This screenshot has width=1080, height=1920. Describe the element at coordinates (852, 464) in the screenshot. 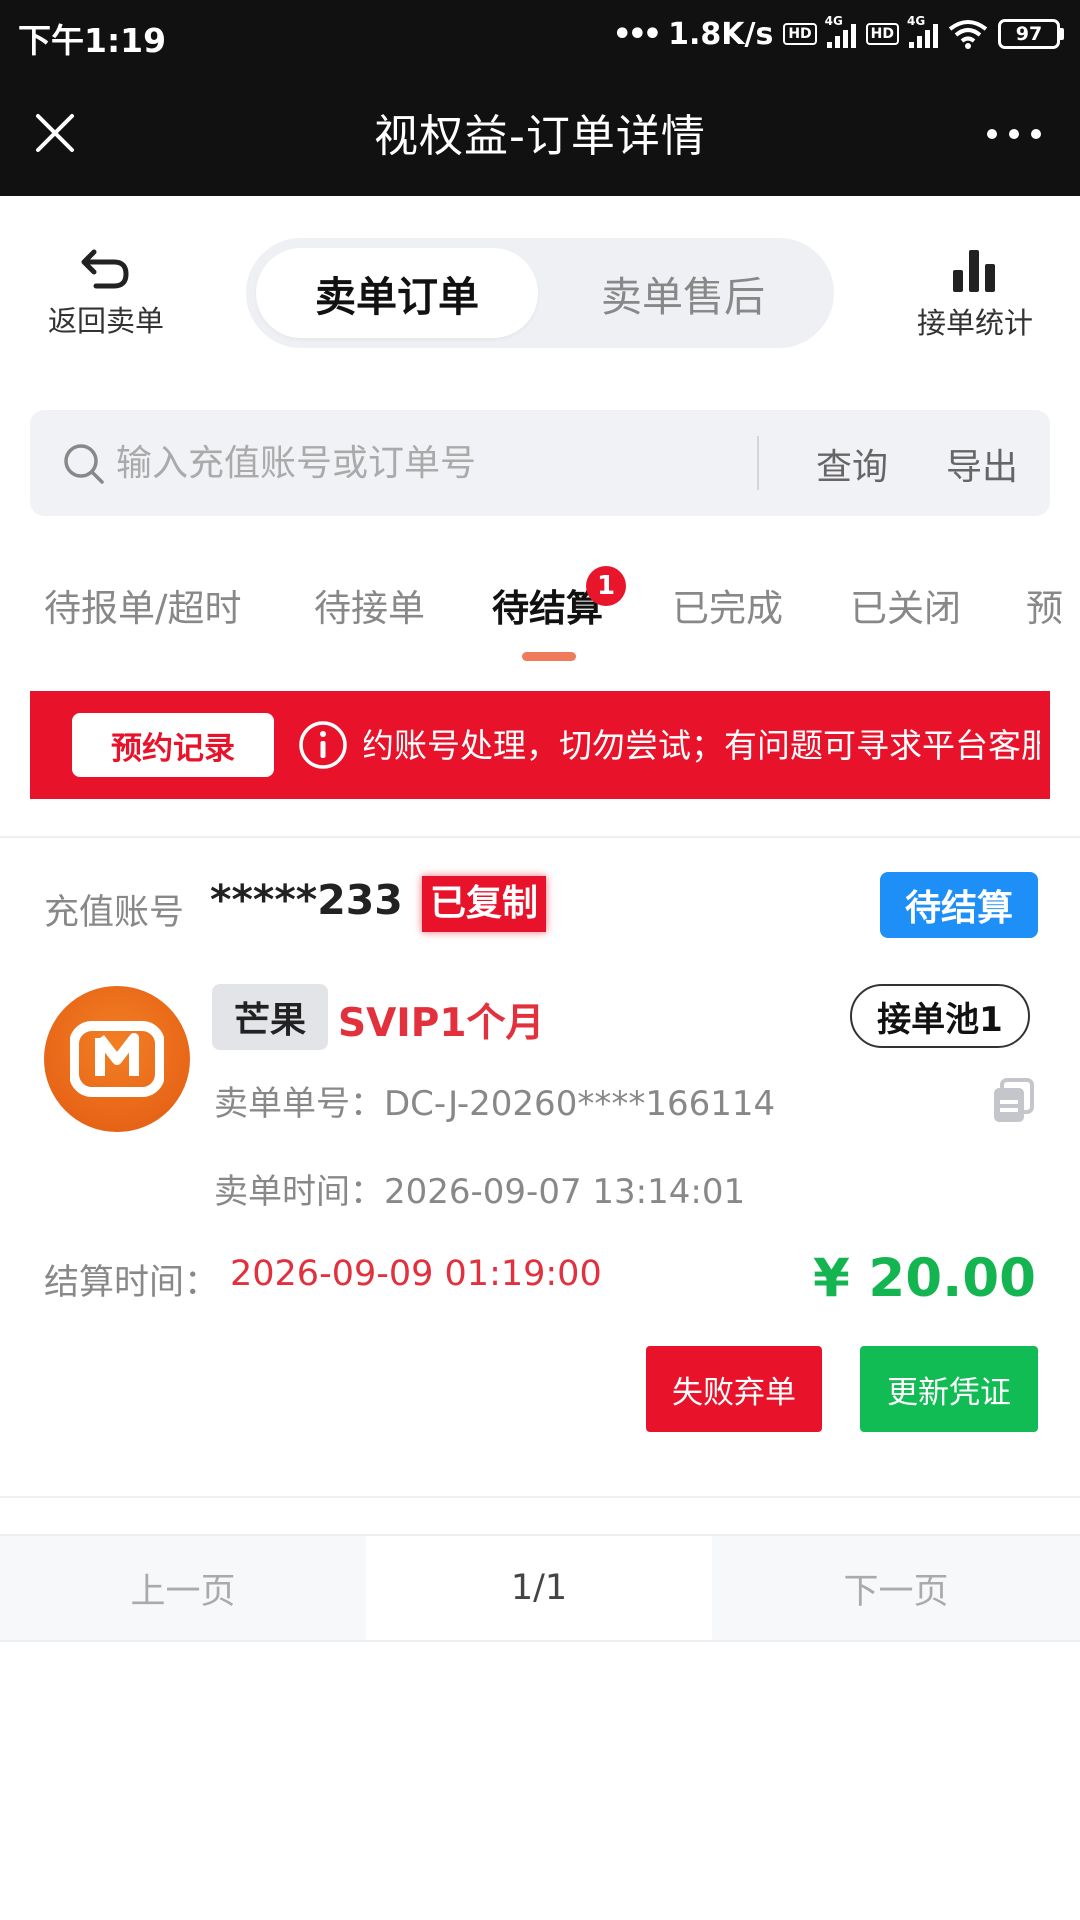

I see `query-button: 查询` at that location.